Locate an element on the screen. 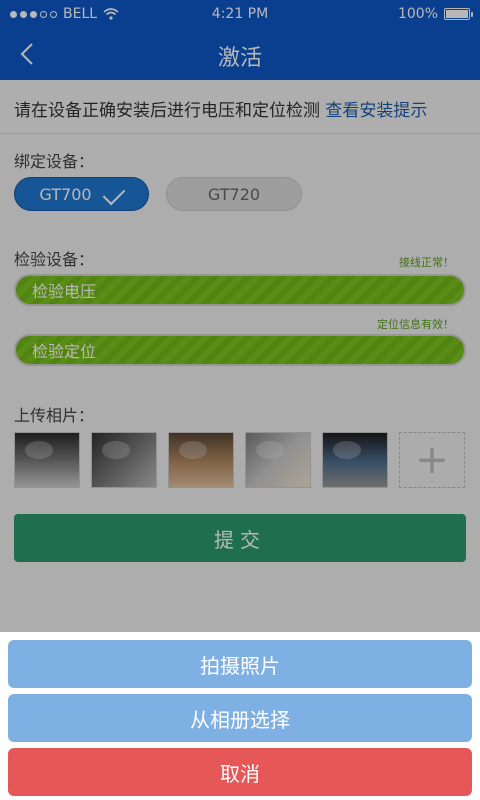  choose-from-album-label: 从相册选择 is located at coordinates (240, 719).